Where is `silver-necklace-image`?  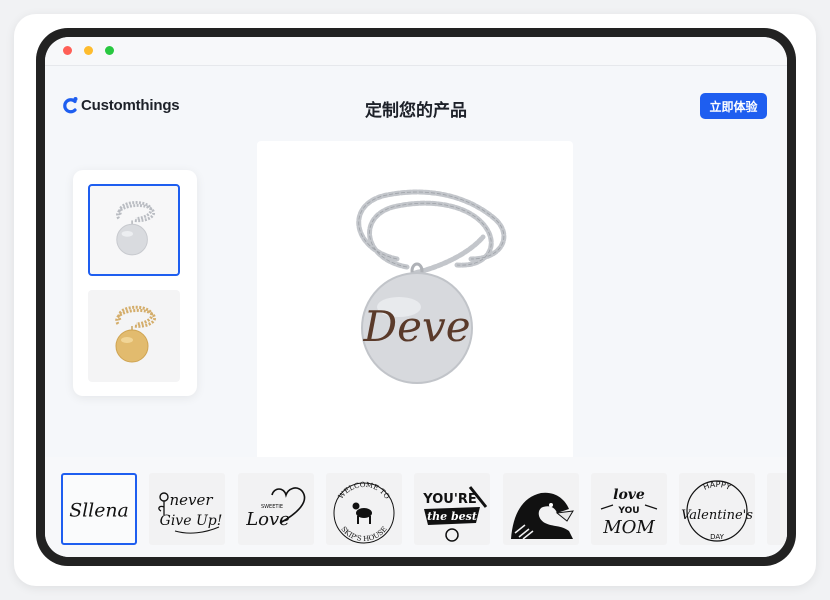 silver-necklace-image is located at coordinates (136, 228).